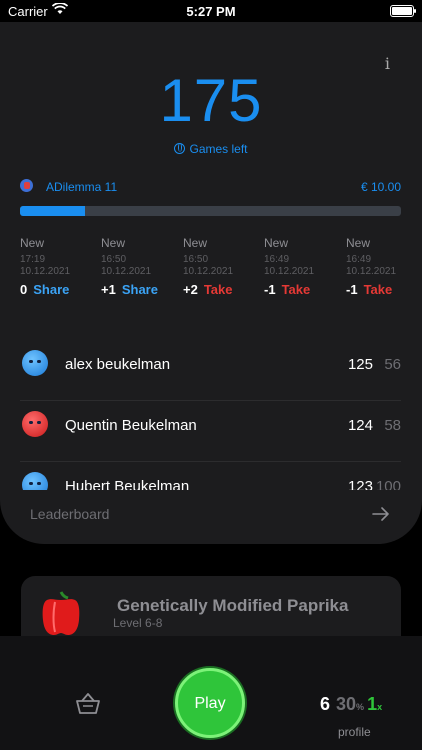 Image resolution: width=422 pixels, height=750 pixels. What do you see at coordinates (392, 364) in the screenshot?
I see `player-games: 56` at bounding box center [392, 364].